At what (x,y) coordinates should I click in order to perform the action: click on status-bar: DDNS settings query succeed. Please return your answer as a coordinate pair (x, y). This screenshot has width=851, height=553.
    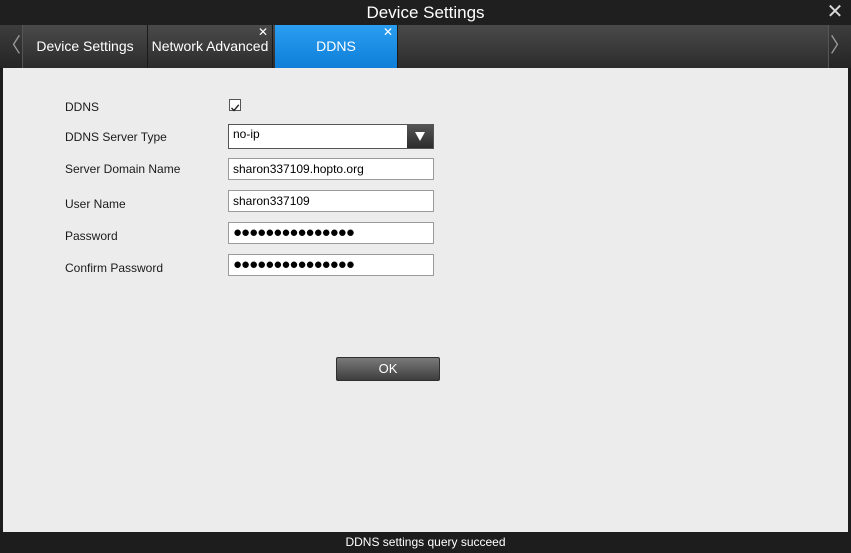
    Looking at the image, I should click on (425, 542).